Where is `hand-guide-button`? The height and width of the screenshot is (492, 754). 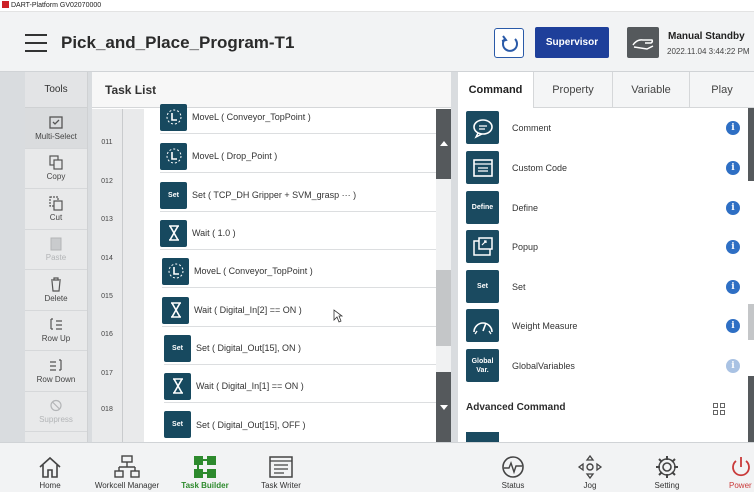
hand-guide-button is located at coordinates (643, 42).